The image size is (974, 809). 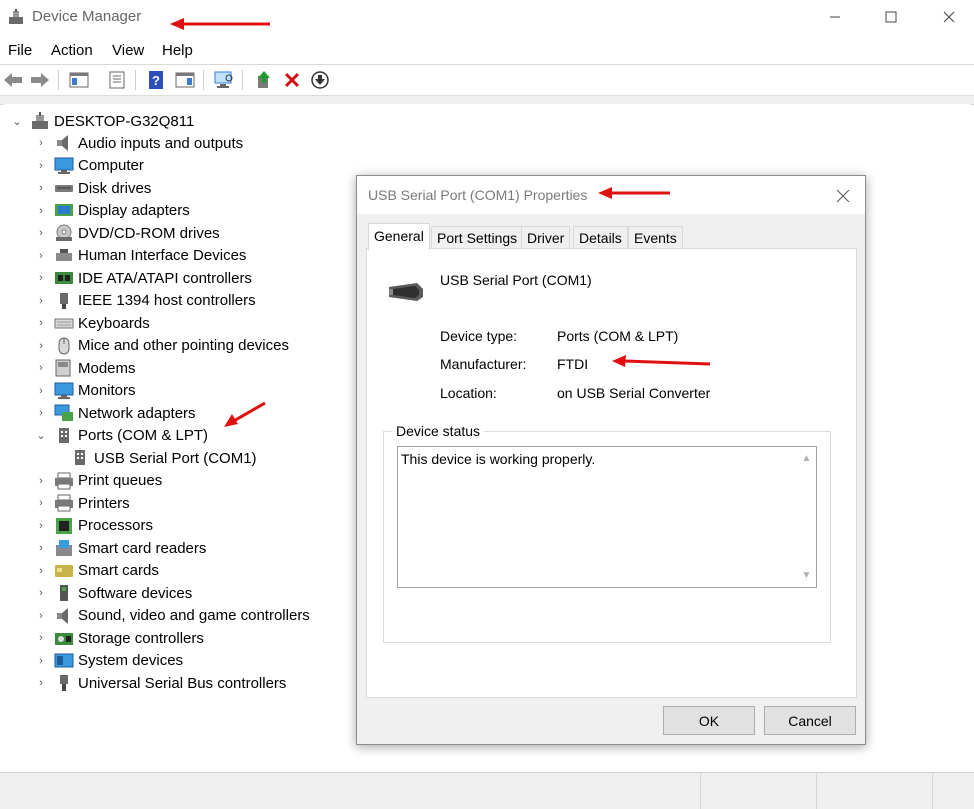 I want to click on window-title: Device Manager, so click(x=87, y=16).